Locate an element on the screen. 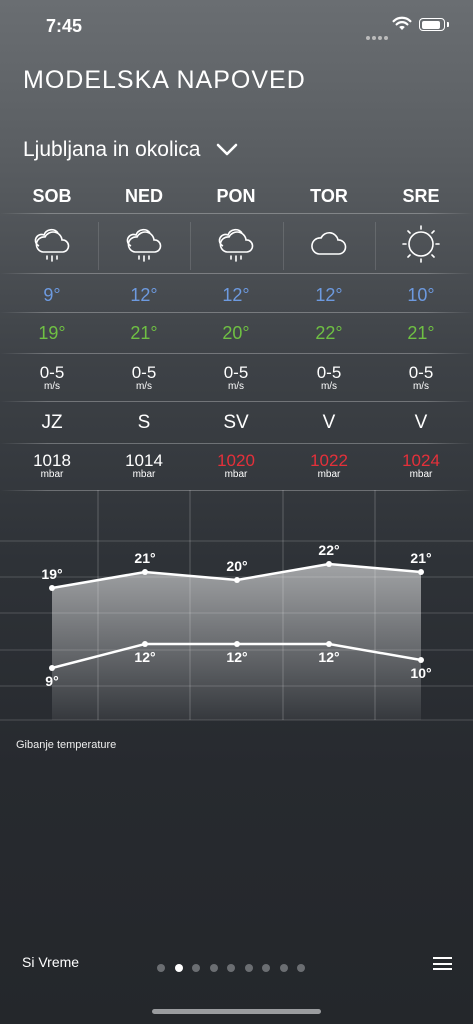 The width and height of the screenshot is (473, 1024). cloud-icon is located at coordinates (329, 244).